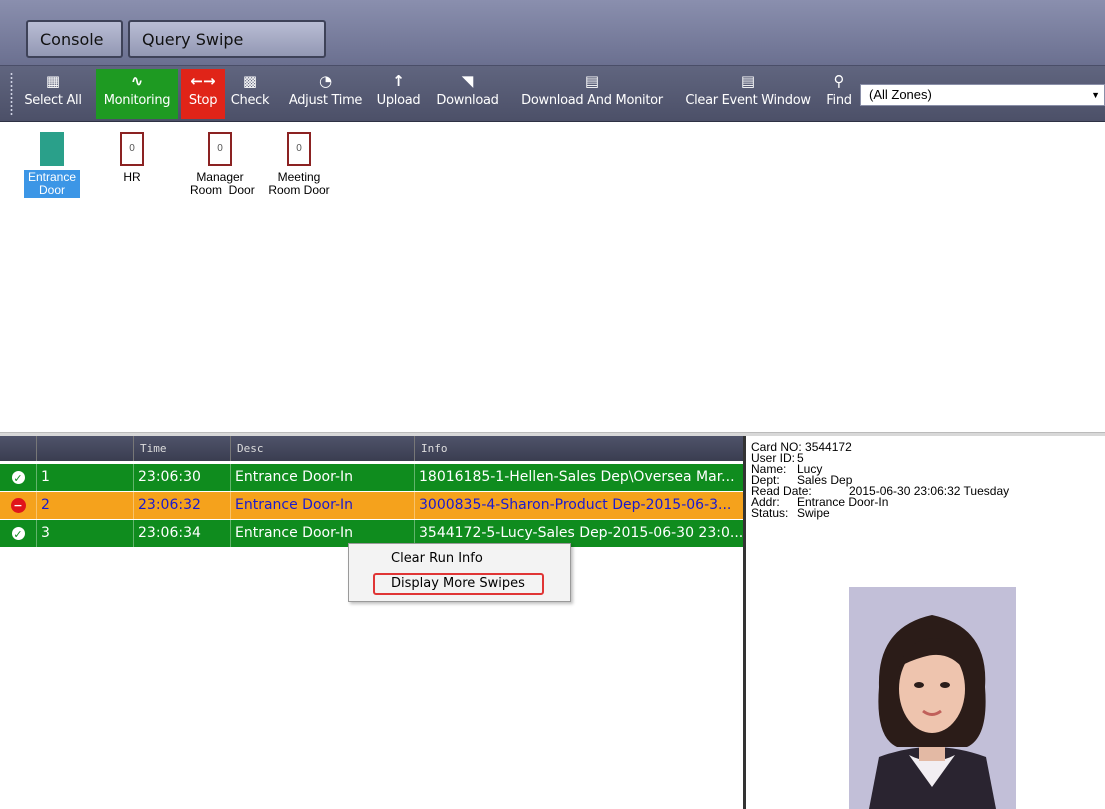 The image size is (1105, 809). I want to click on trash-icon: ▤, so click(748, 81).